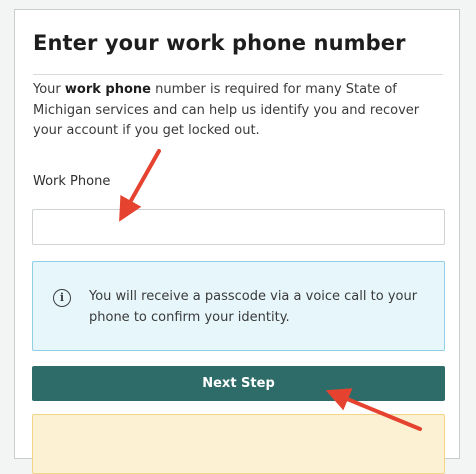  I want to click on next-step-button: Next Step, so click(238, 383).